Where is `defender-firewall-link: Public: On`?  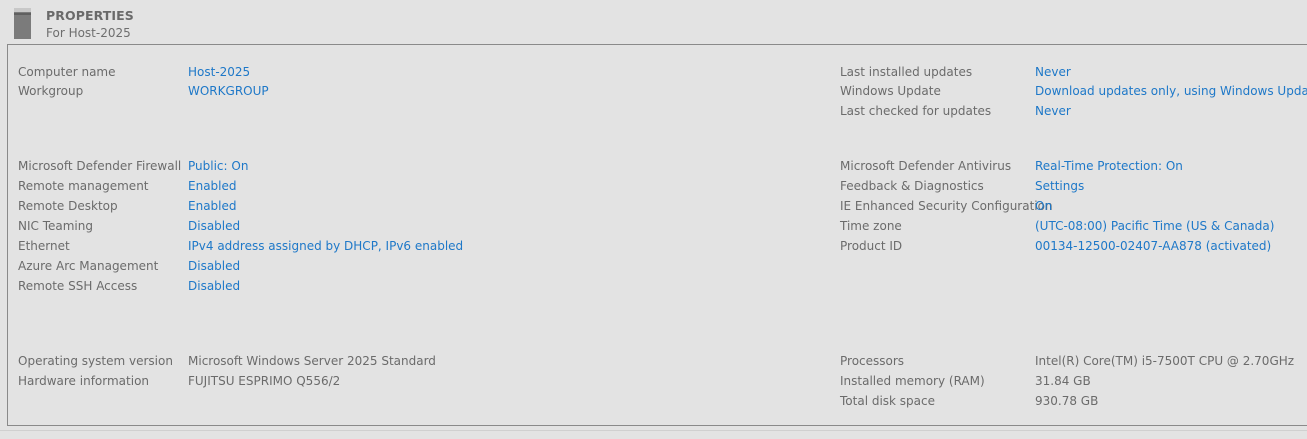 defender-firewall-link: Public: On is located at coordinates (218, 166).